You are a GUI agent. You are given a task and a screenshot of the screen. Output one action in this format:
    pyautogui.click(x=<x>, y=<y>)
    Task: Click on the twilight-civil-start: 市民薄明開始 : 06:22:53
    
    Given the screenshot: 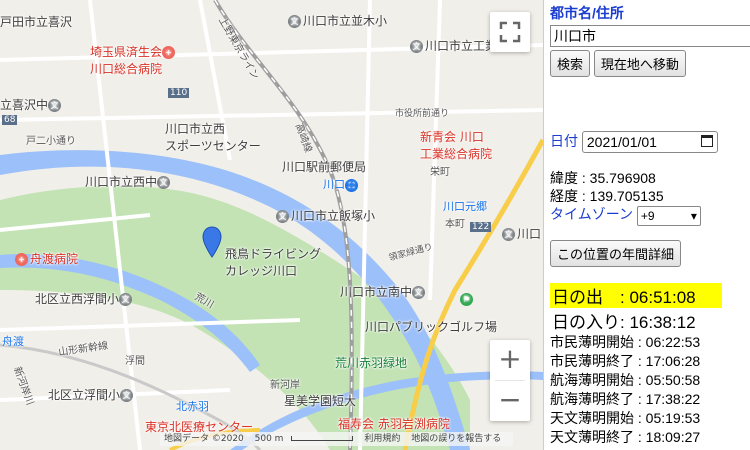 What is the action you would take?
    pyautogui.click(x=625, y=341)
    